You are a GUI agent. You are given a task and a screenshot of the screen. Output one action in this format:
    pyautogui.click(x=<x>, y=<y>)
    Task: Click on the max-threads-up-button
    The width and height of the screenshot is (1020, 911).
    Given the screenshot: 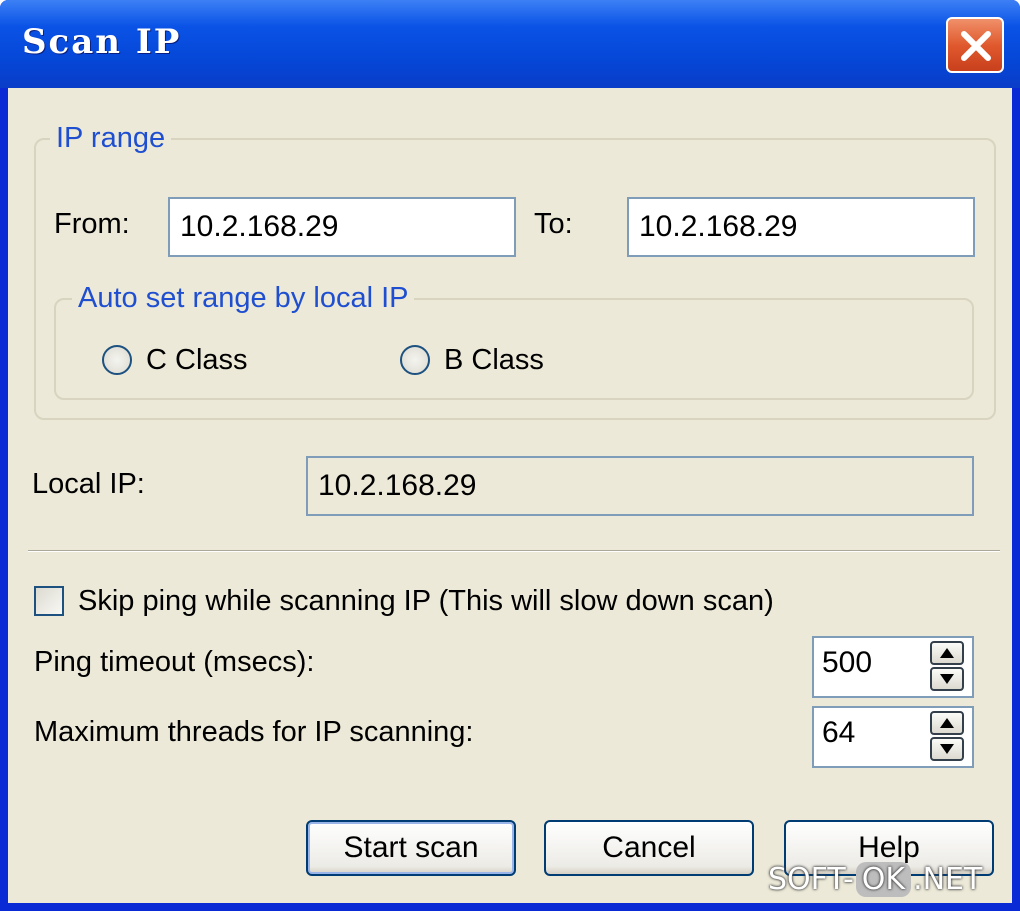 What is the action you would take?
    pyautogui.click(x=947, y=723)
    